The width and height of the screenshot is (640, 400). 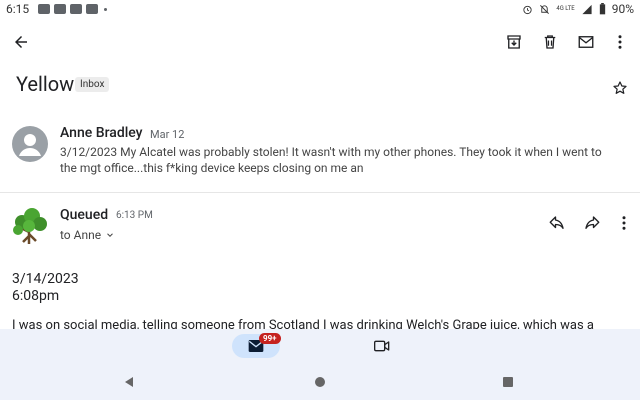 I want to click on youtube-notification-icon, so click(x=76, y=9).